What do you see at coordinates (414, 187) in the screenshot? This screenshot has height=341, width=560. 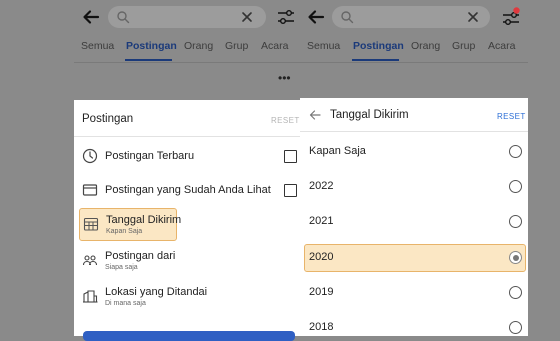 I see `date-option-2022: 2022` at bounding box center [414, 187].